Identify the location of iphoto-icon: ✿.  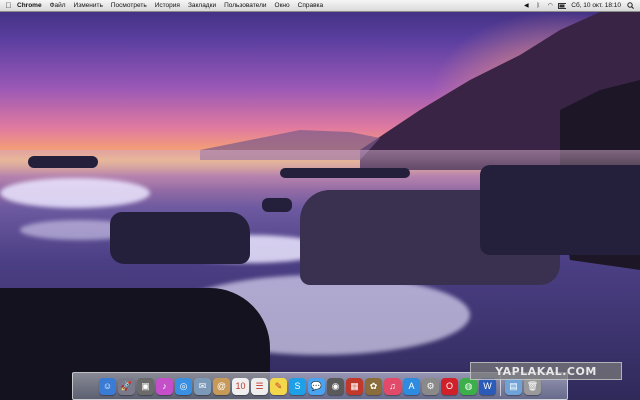
(373, 386).